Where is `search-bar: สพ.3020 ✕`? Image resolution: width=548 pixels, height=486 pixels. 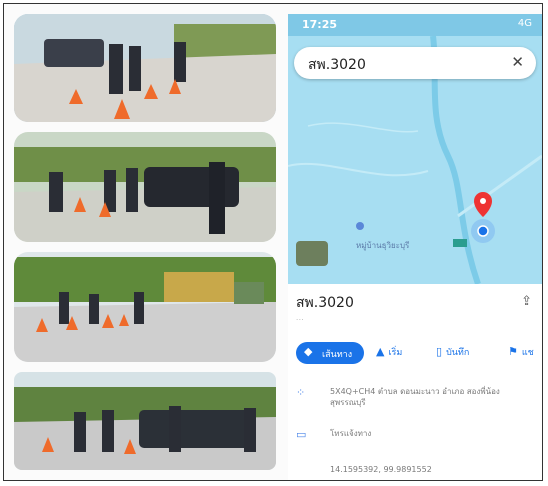
search-bar: สพ.3020 ✕ is located at coordinates (415, 63).